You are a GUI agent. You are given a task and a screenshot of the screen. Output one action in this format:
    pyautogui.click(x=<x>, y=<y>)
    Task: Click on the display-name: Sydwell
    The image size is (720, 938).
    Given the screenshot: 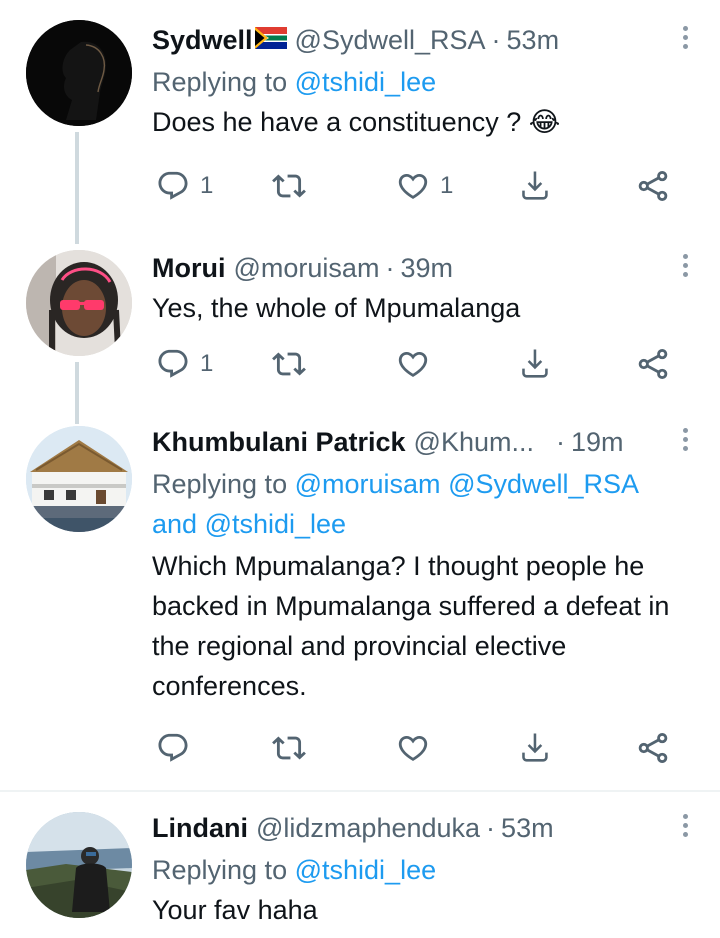 What is the action you would take?
    pyautogui.click(x=202, y=40)
    